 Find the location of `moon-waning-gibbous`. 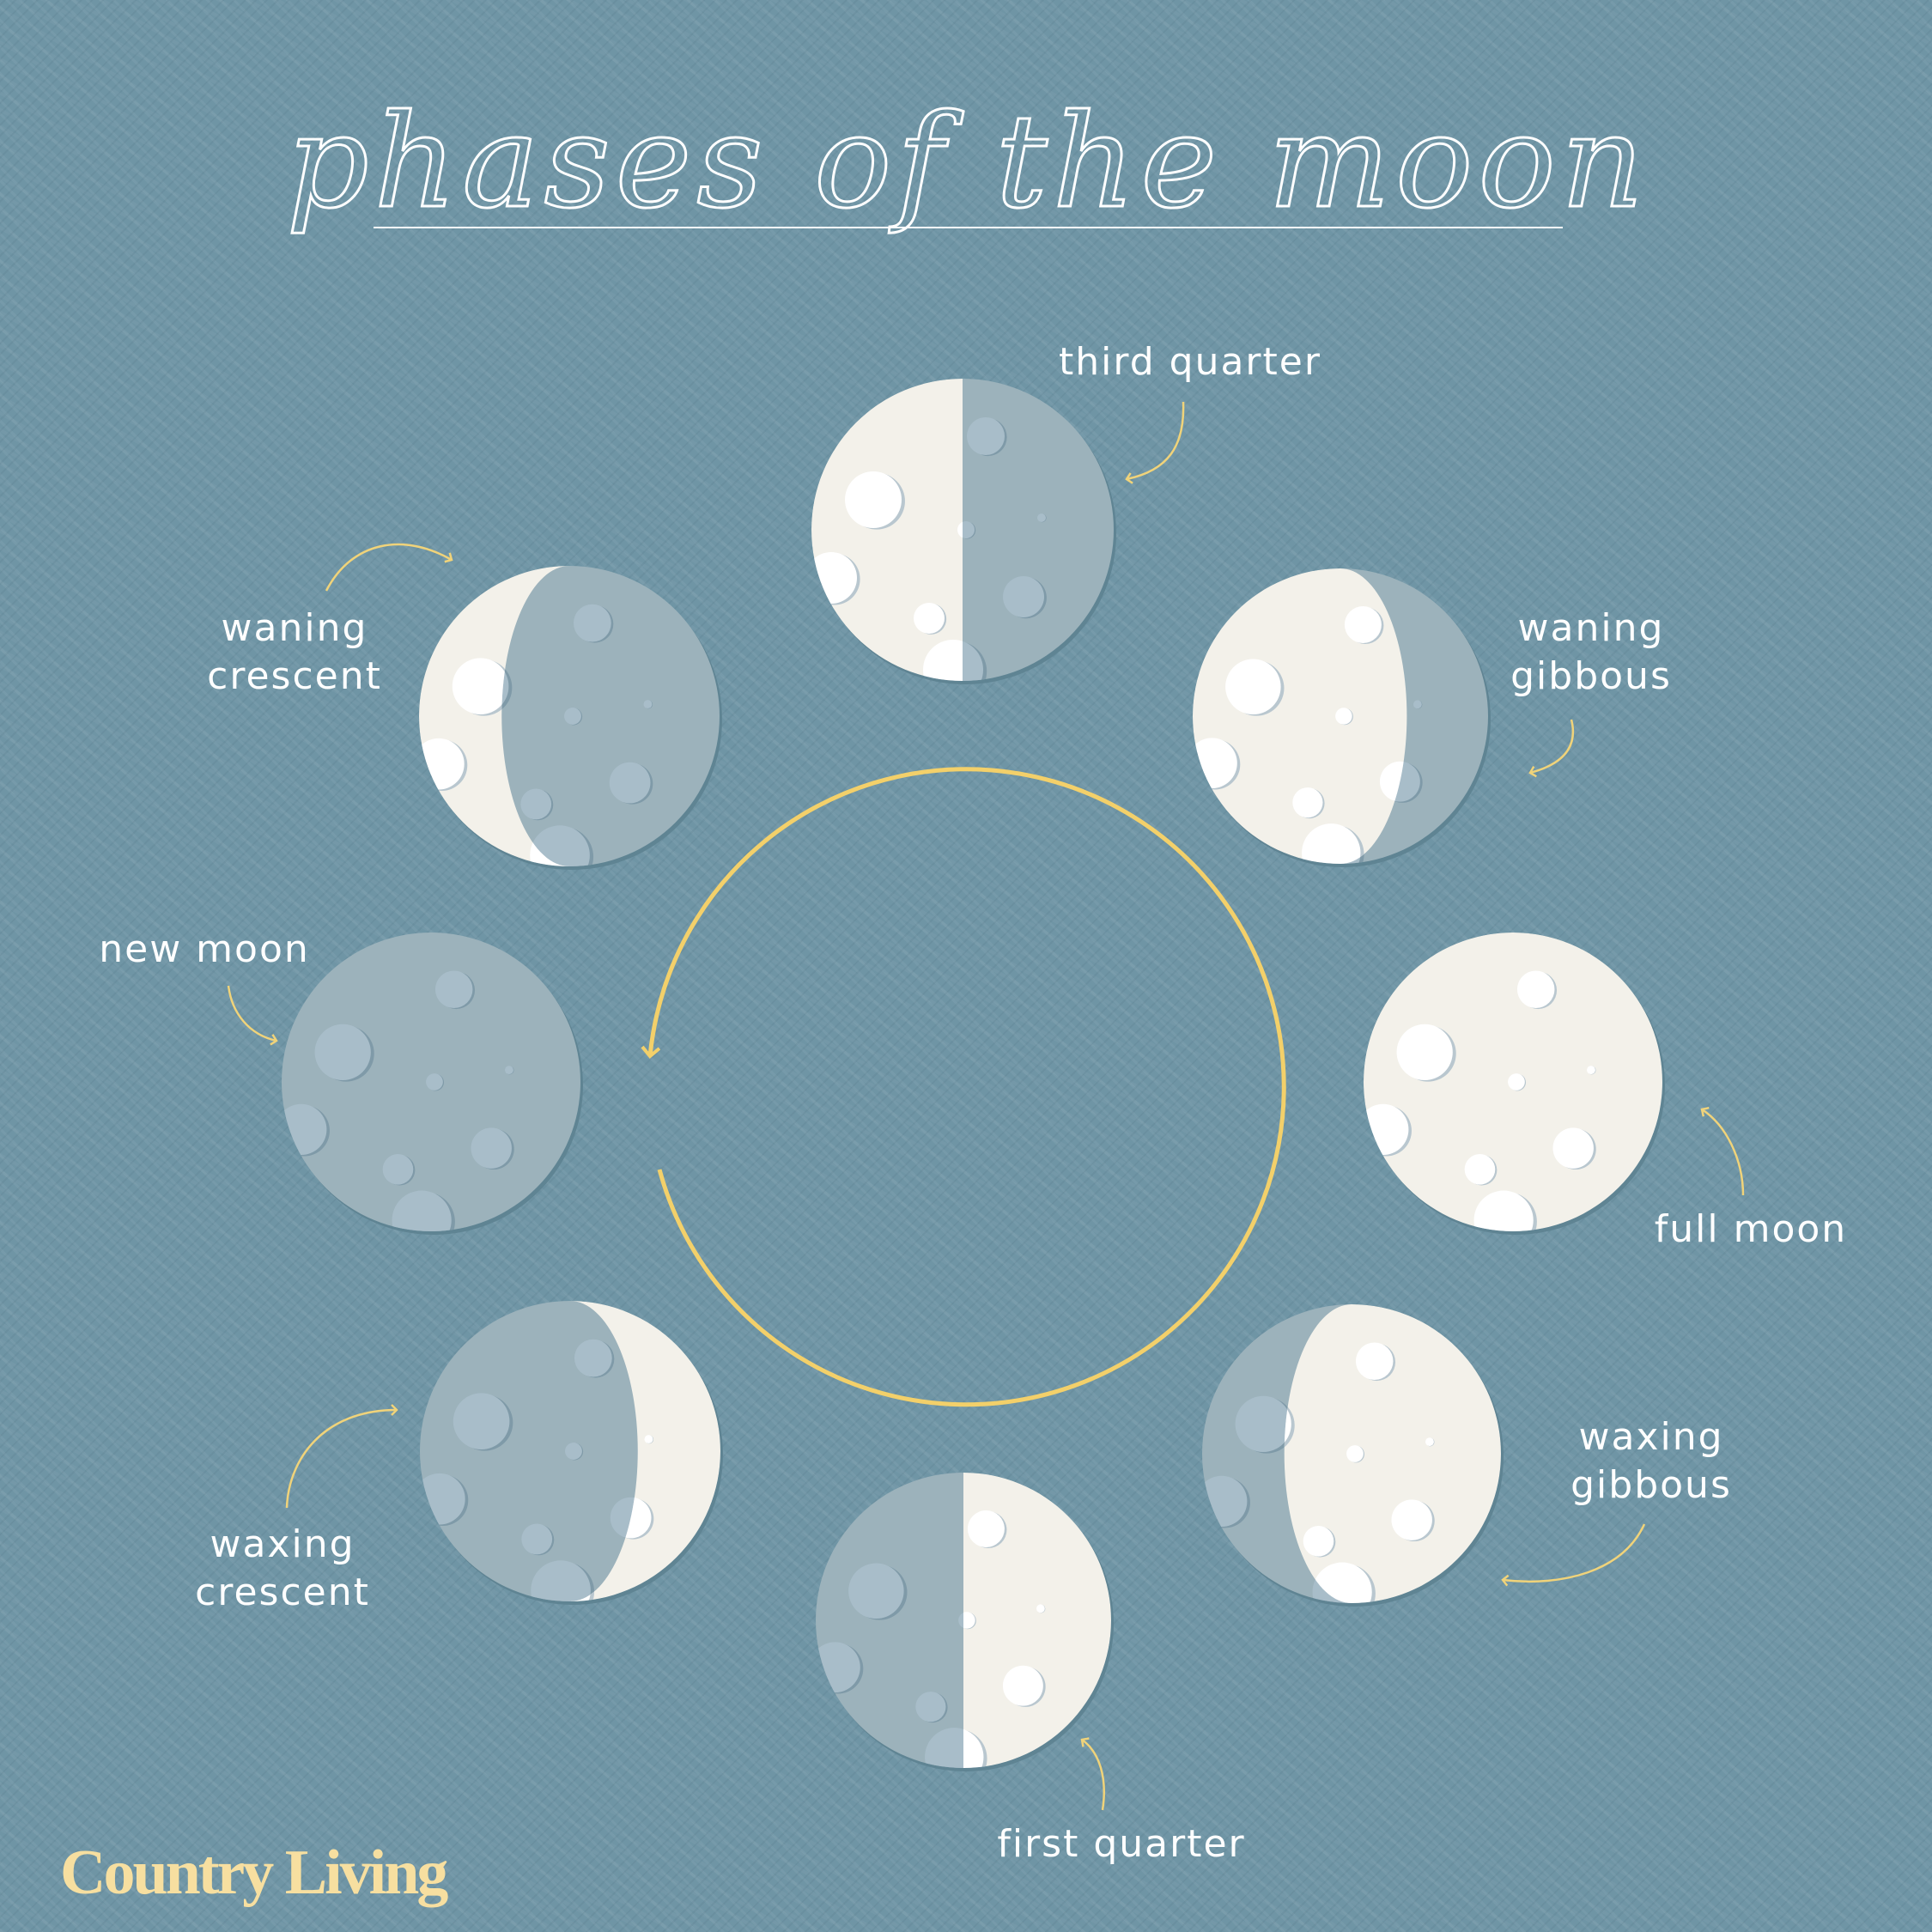

moon-waning-gibbous is located at coordinates (1342, 717).